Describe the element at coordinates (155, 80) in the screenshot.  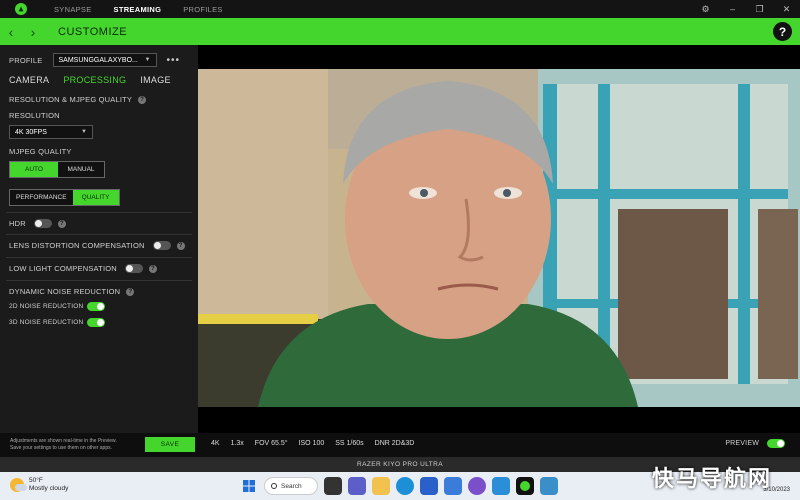
I see `tab-image: IMAGE` at that location.